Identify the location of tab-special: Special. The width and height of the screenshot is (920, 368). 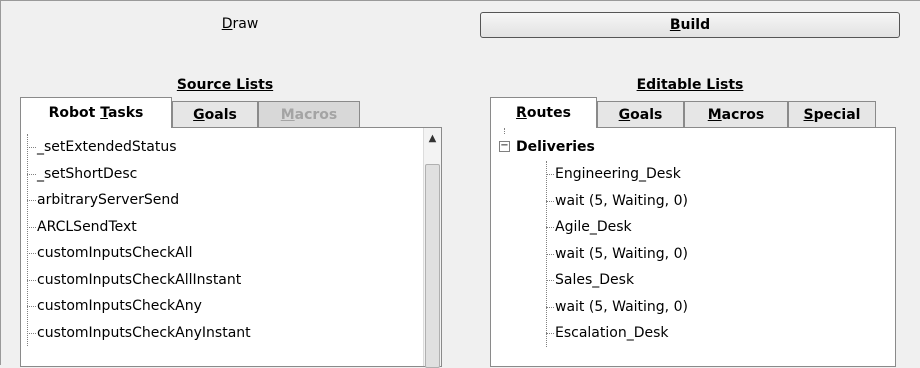
(832, 114).